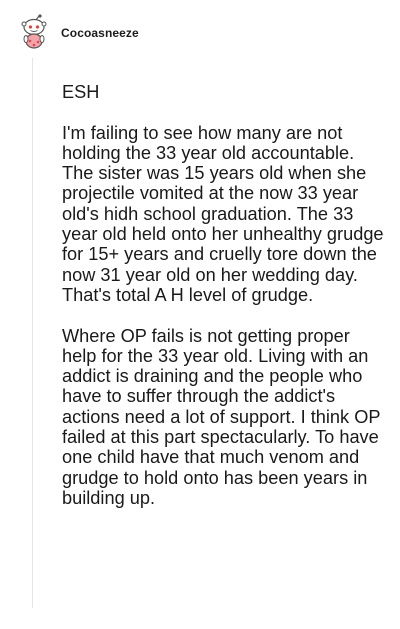 The width and height of the screenshot is (400, 629). I want to click on snoo-avatar-icon, so click(34, 32).